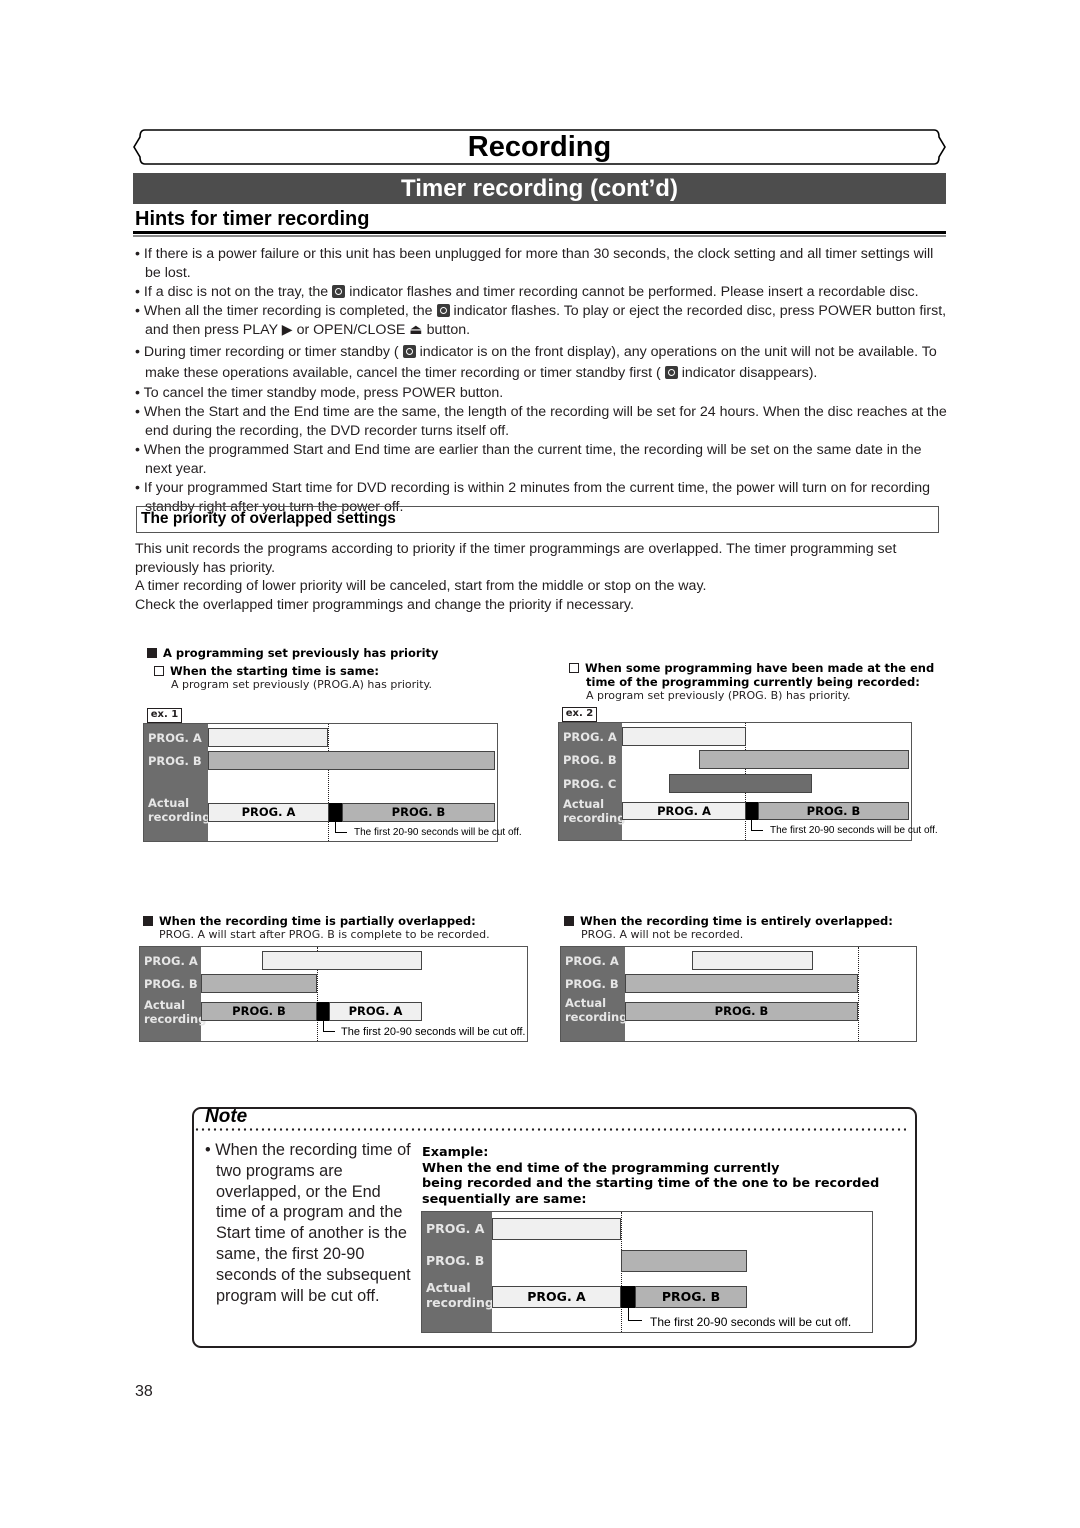 The image size is (1080, 1528). I want to click on entire-subtext: PROG. A will not be recorded., so click(662, 934).